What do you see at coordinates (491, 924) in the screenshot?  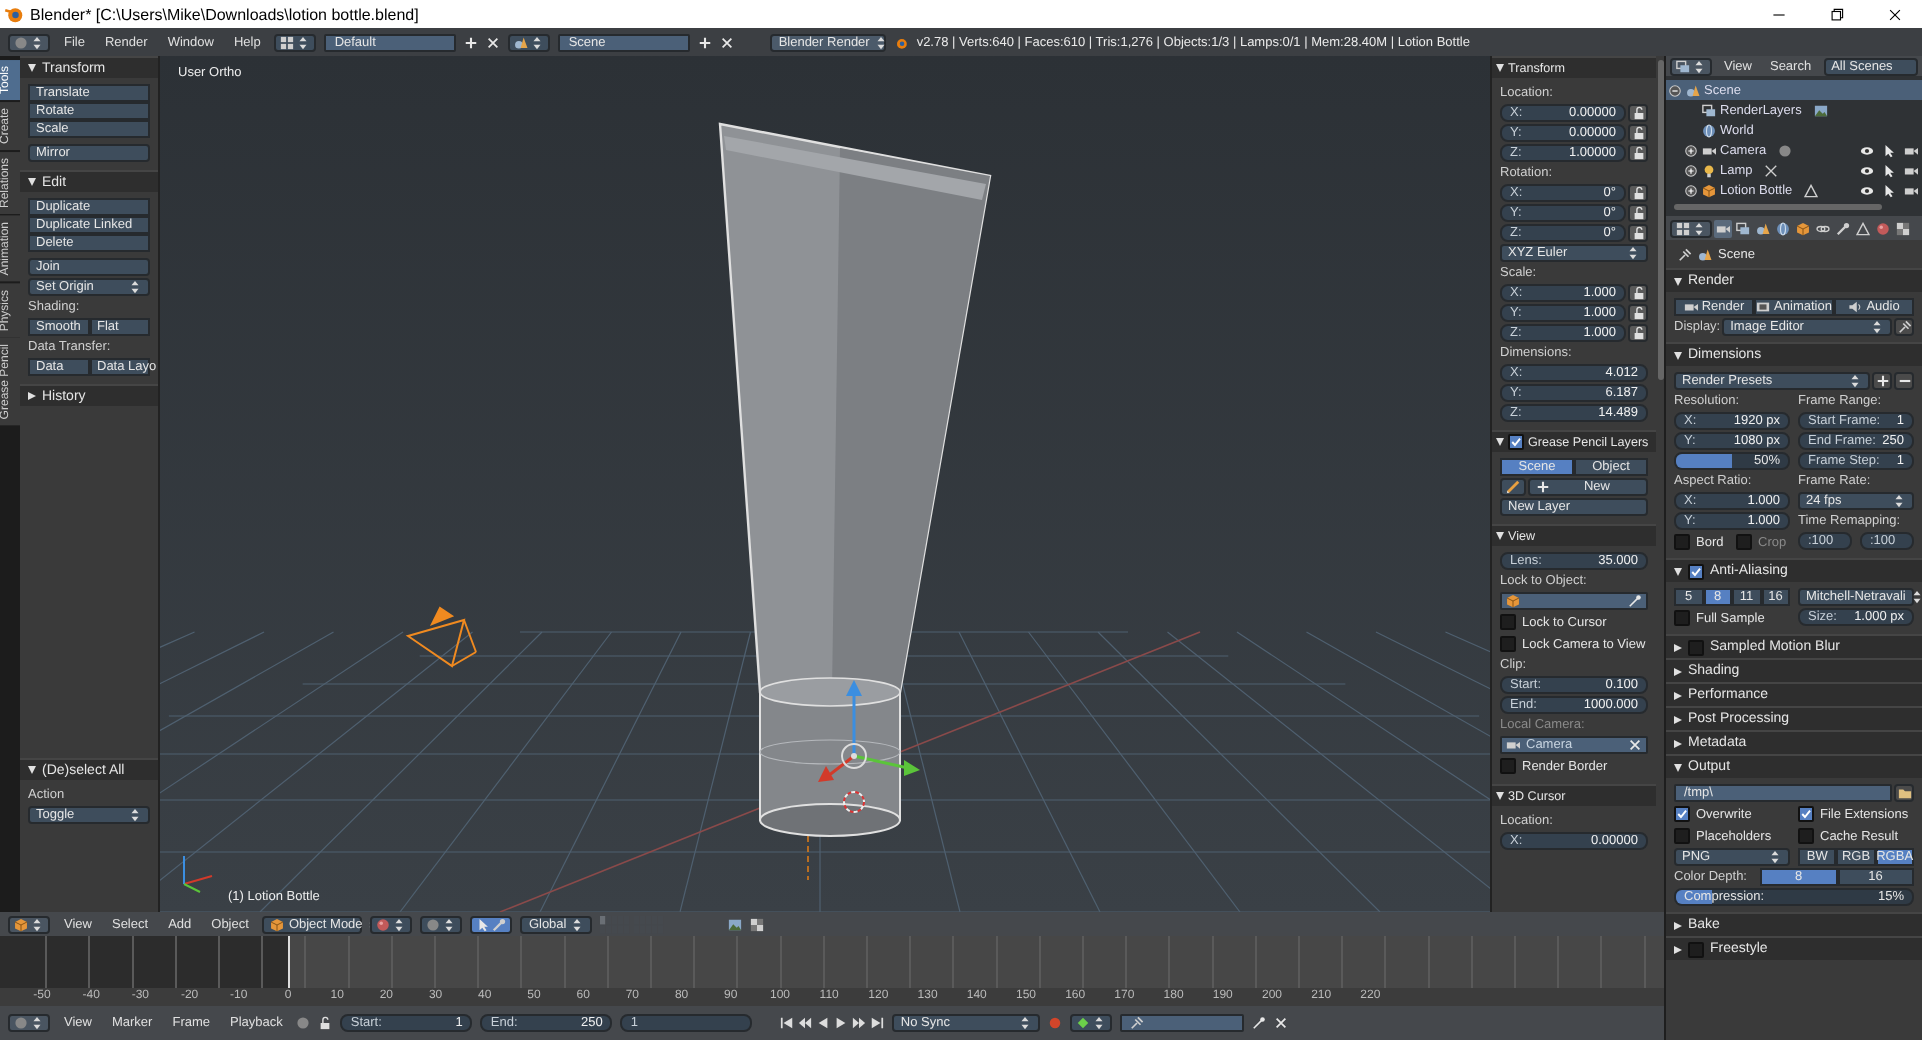 I see `manipulator-button` at bounding box center [491, 924].